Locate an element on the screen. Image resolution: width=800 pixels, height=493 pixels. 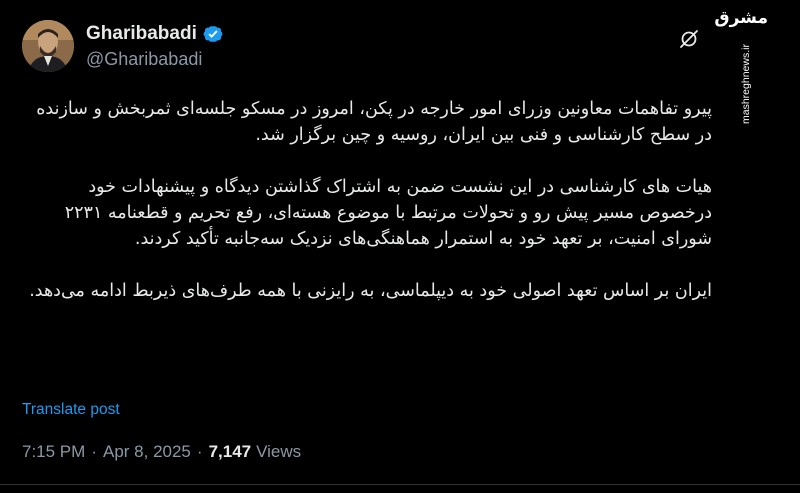
author-handle: @Gharibabadi is located at coordinates (155, 59).